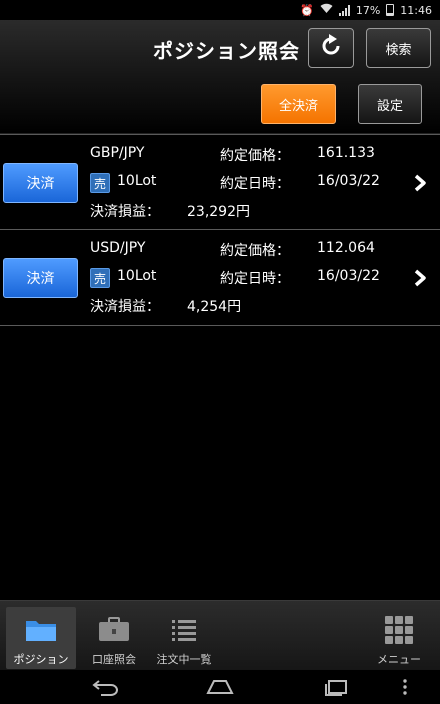  I want to click on home-icon, so click(220, 687).